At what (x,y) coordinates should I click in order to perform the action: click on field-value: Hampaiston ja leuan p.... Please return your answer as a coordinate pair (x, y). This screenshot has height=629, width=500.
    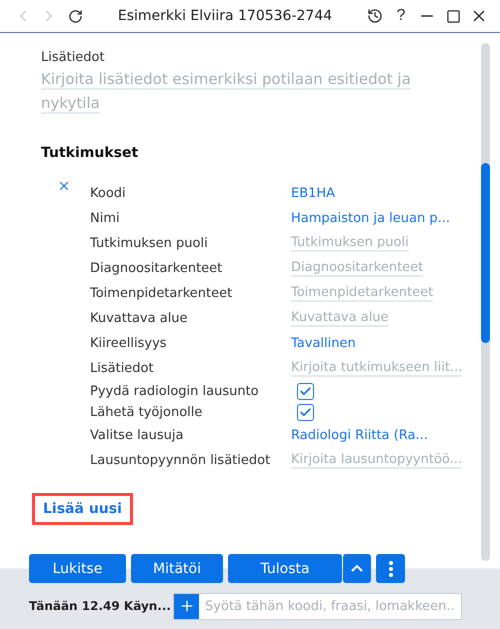
    Looking at the image, I should click on (370, 218).